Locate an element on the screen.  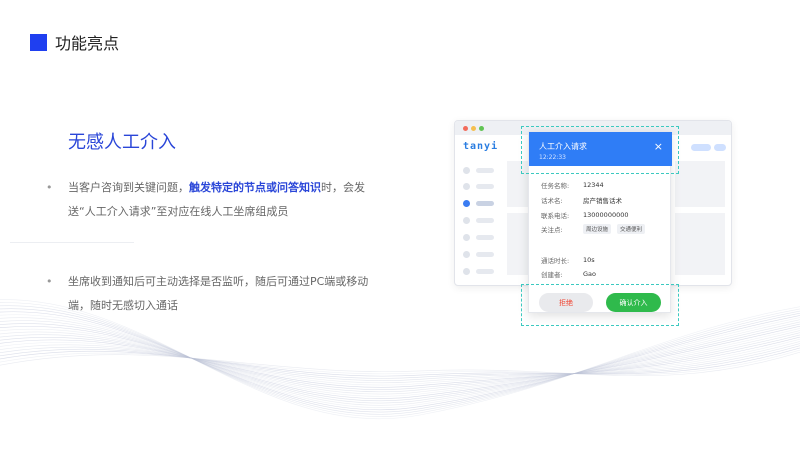
creator-row: 创建者: Gao is located at coordinates (568, 274).